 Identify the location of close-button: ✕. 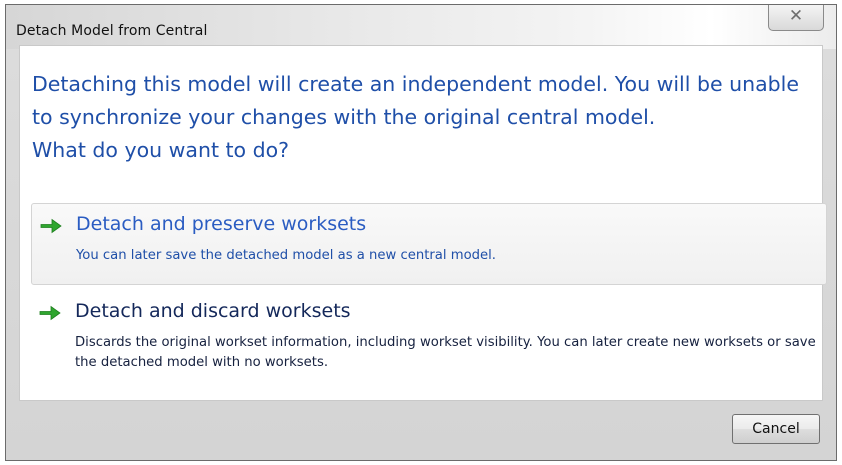
(796, 18).